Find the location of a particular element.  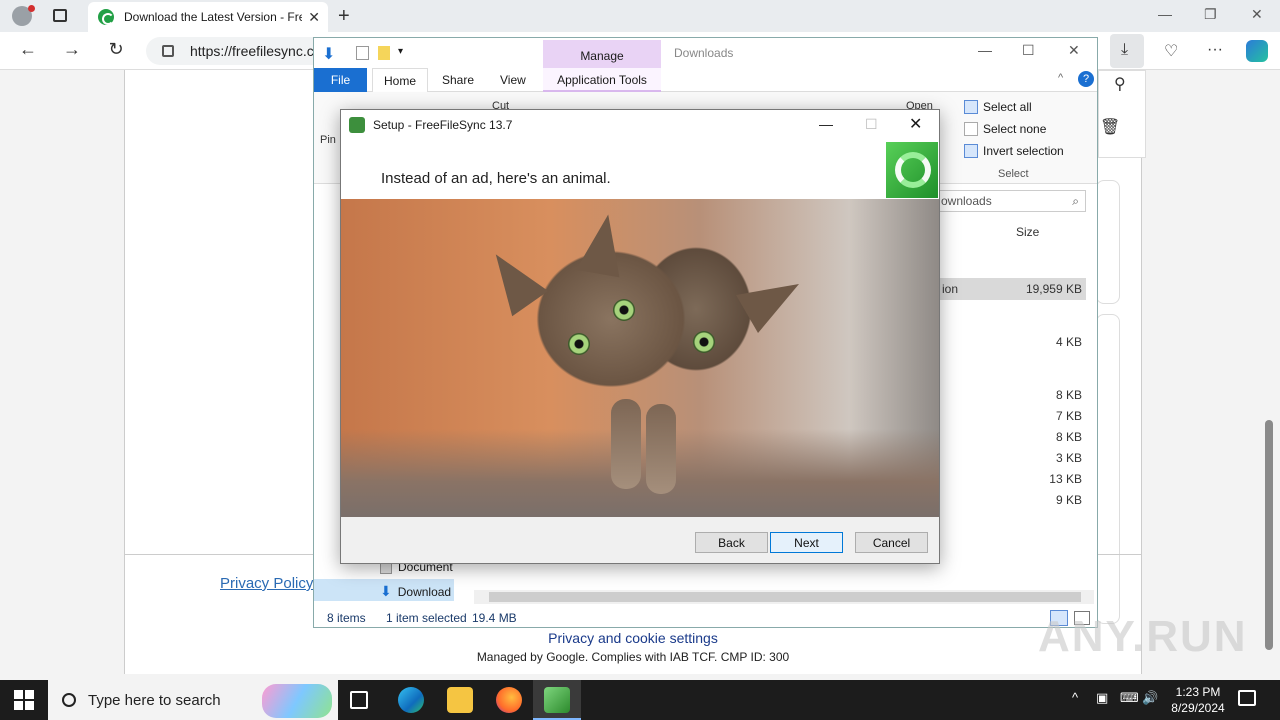

status-item-count: 8 items is located at coordinates (346, 618).